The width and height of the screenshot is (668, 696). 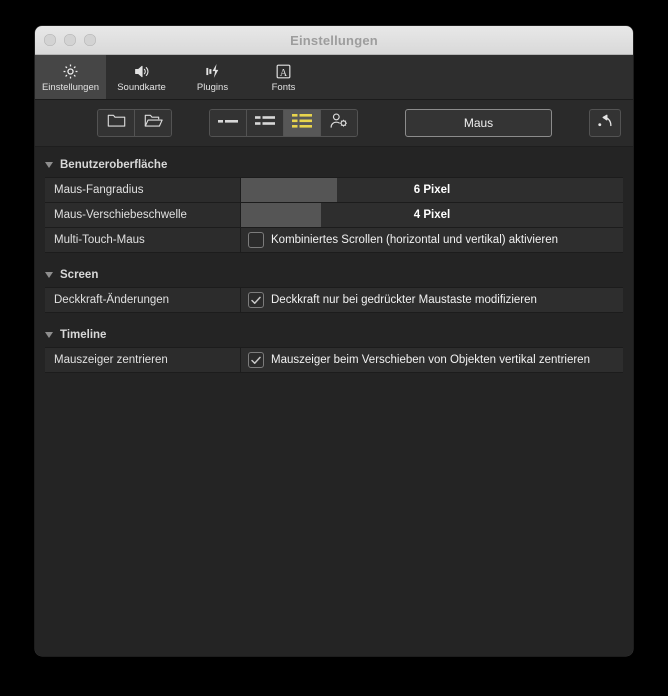 I want to click on section-title: Timeline, so click(x=83, y=335).